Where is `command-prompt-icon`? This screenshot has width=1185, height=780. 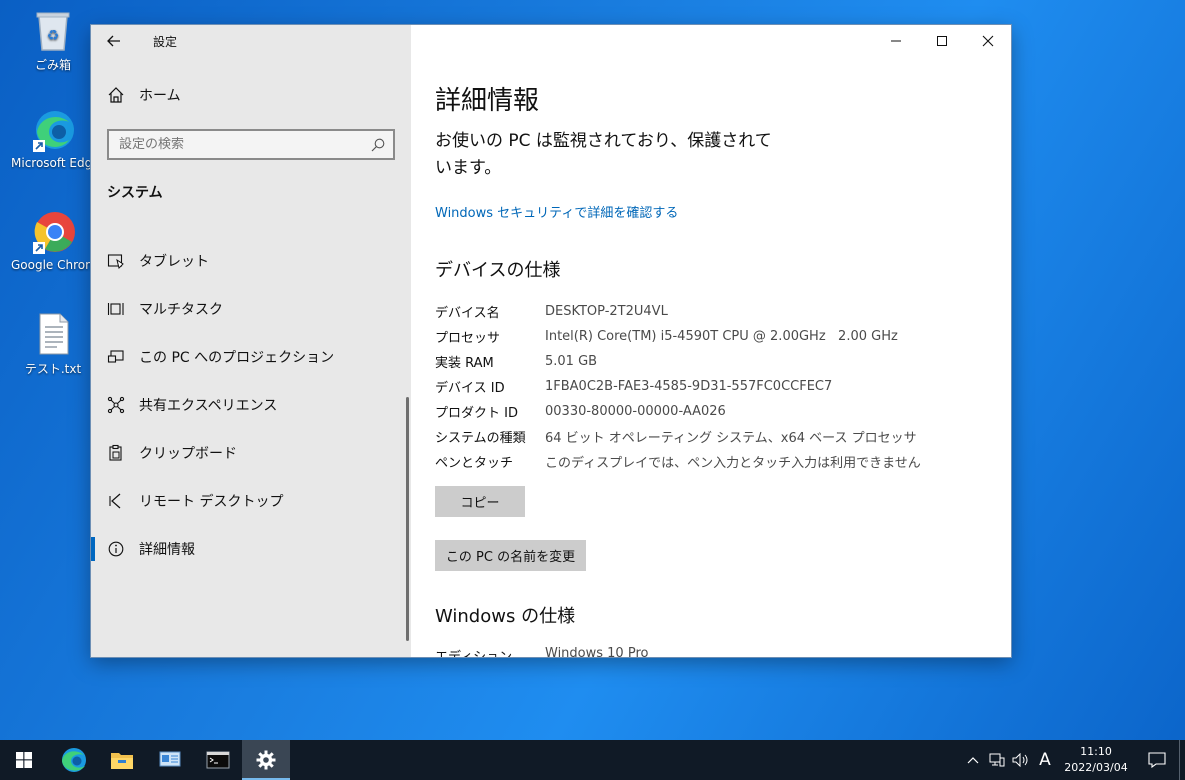
command-prompt-icon is located at coordinates (218, 760).